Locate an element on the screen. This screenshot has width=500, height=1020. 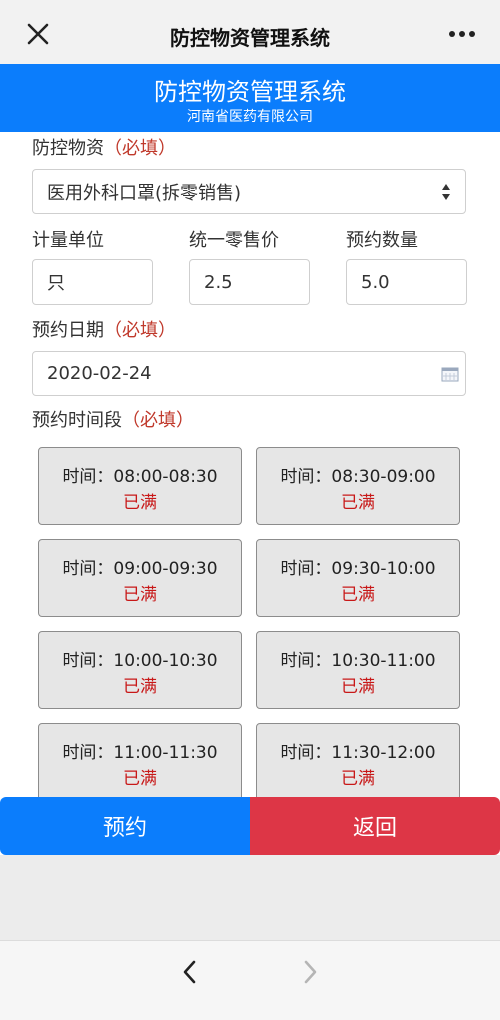
date-label: 预约日期（必填） is located at coordinates (104, 329).